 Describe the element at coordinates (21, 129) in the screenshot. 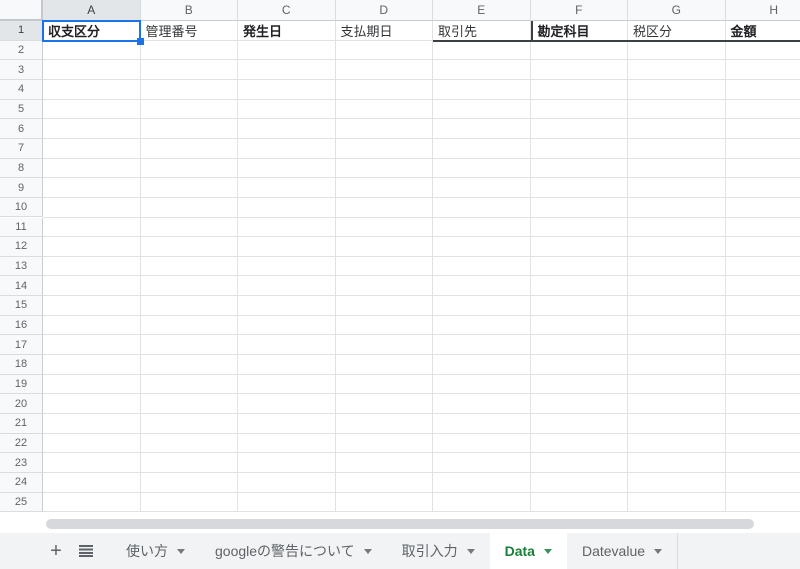

I see `row-header-6: 6` at that location.